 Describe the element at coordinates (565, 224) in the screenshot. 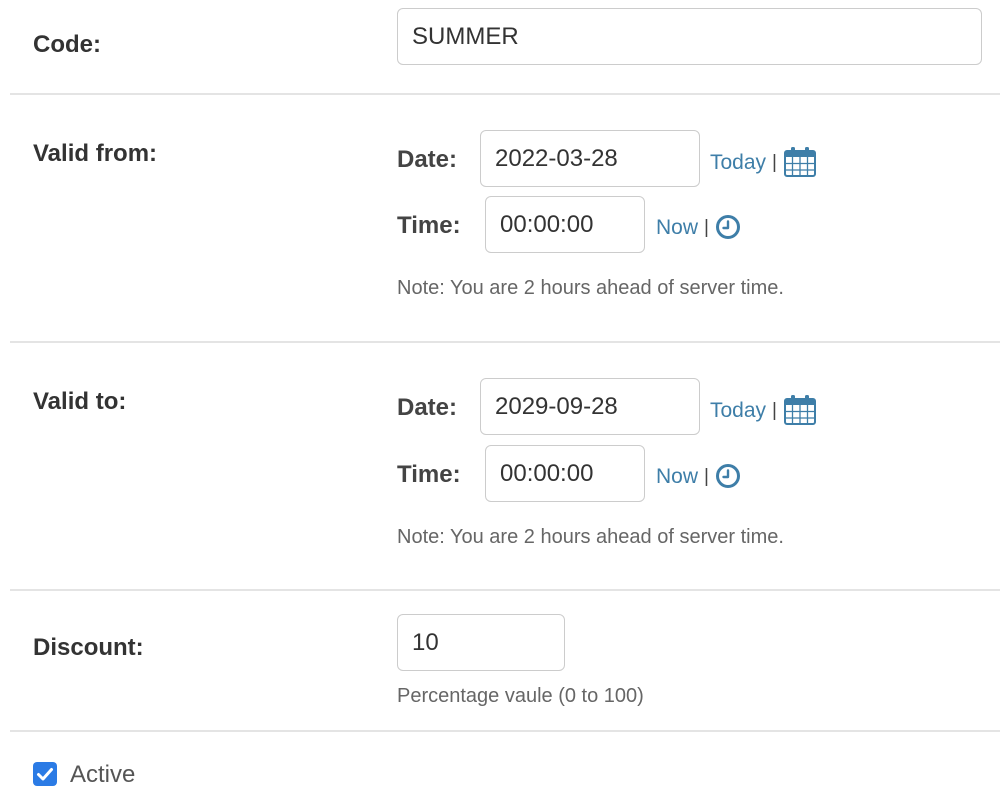

I see `valid-from-time-input` at that location.